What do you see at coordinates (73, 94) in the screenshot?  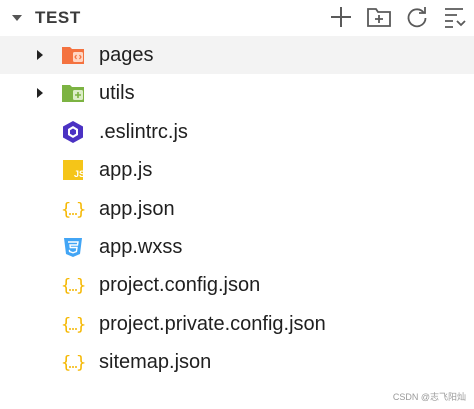 I see `folder-utils-icon` at bounding box center [73, 94].